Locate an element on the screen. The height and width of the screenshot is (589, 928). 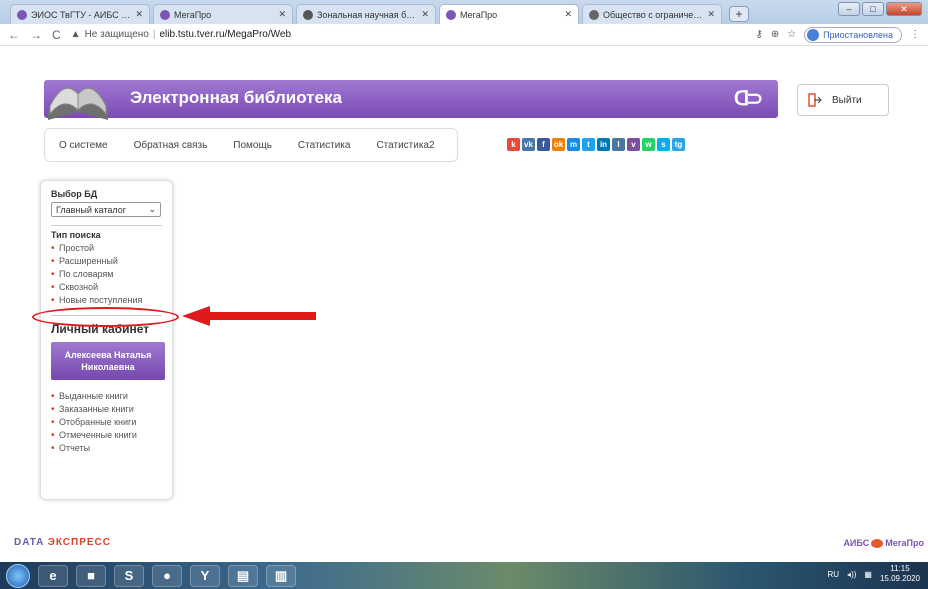
skype-icon: s is located at coordinates (663, 144).